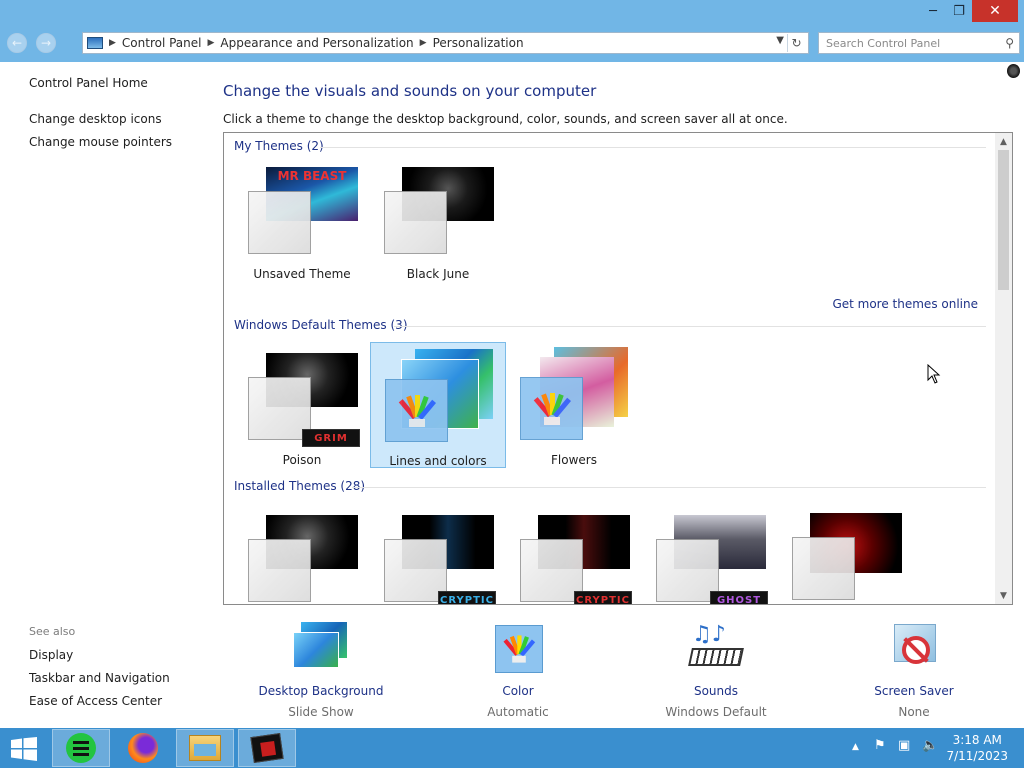  Describe the element at coordinates (512, 748) in the screenshot. I see `taskbar: ▲ ⚑ ▣ 🔈 3:18 AM 7/11/2023` at that location.